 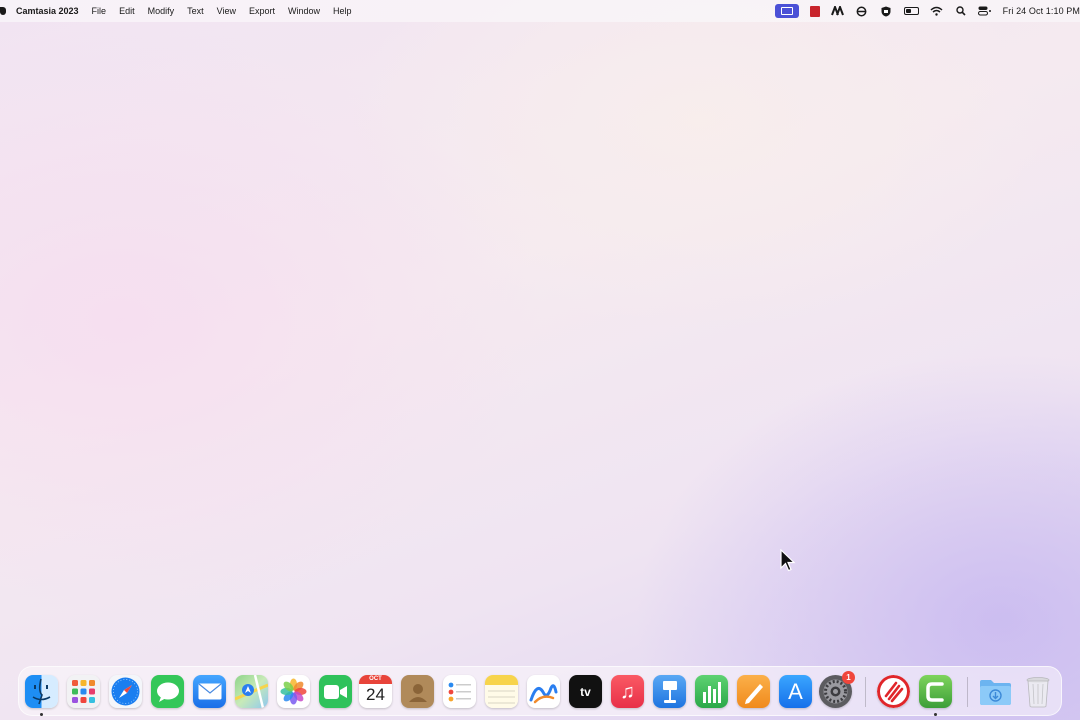 I want to click on menu-window: Window, so click(x=304, y=11).